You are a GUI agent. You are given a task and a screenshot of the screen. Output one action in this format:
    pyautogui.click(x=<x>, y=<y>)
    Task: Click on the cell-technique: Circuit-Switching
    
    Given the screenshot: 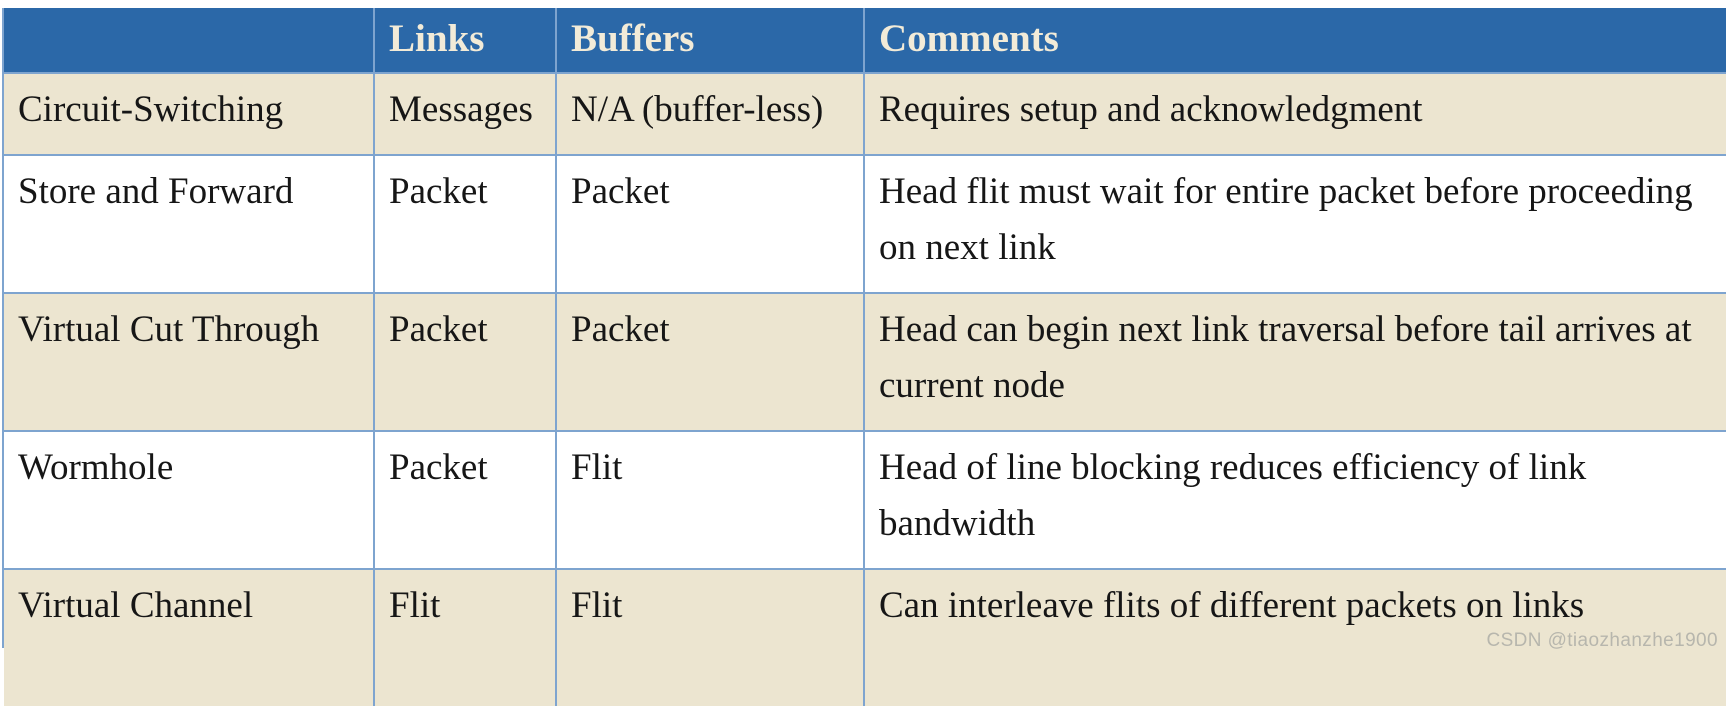 What is the action you would take?
    pyautogui.click(x=189, y=113)
    